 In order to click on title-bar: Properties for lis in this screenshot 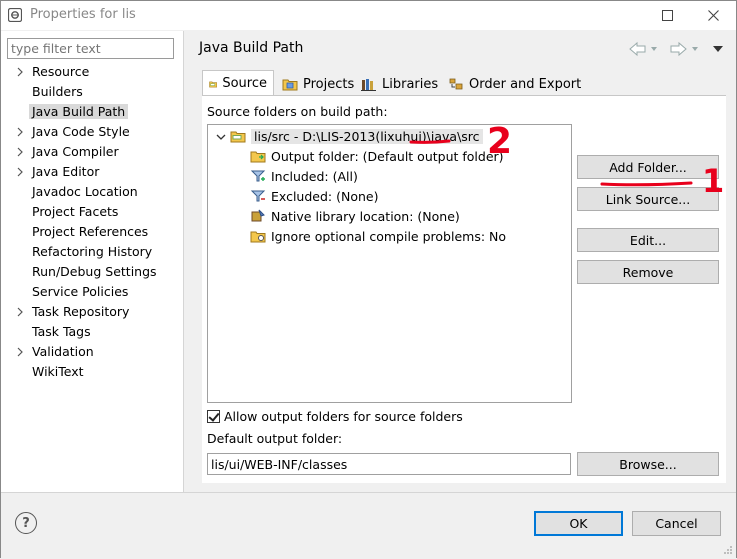, I will do `click(368, 15)`.